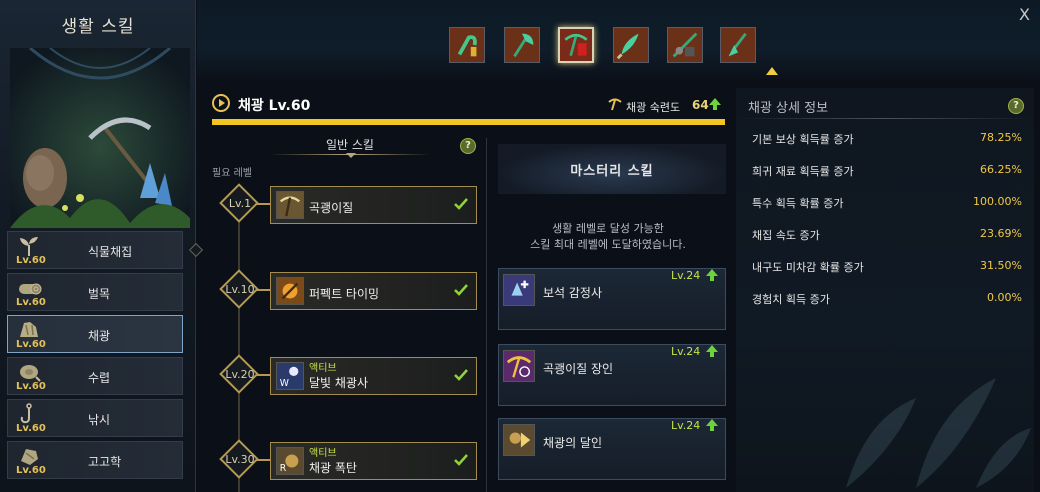 Image resolution: width=1040 pixels, height=492 pixels. Describe the element at coordinates (791, 299) in the screenshot. I see `stat-label: 경험치 획득 증가` at that location.